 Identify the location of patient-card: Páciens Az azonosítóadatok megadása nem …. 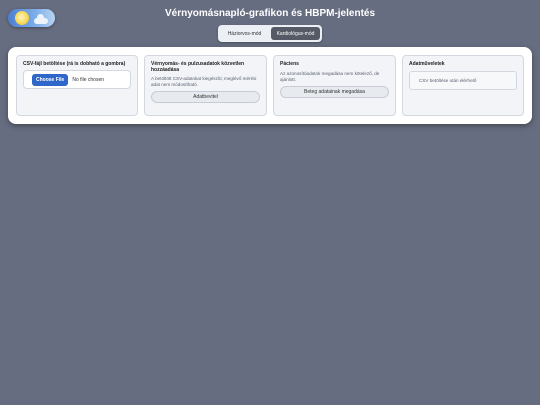
(334, 85).